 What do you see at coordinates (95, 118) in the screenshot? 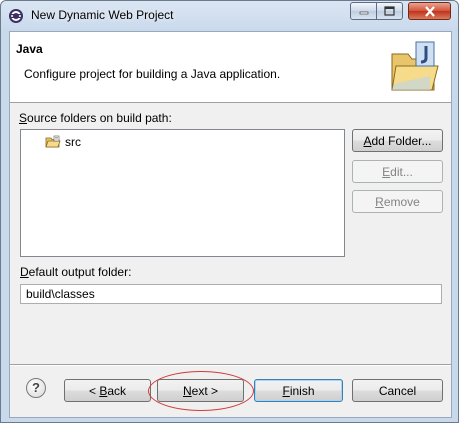
I see `source-folders-label: Source folders on build path:` at bounding box center [95, 118].